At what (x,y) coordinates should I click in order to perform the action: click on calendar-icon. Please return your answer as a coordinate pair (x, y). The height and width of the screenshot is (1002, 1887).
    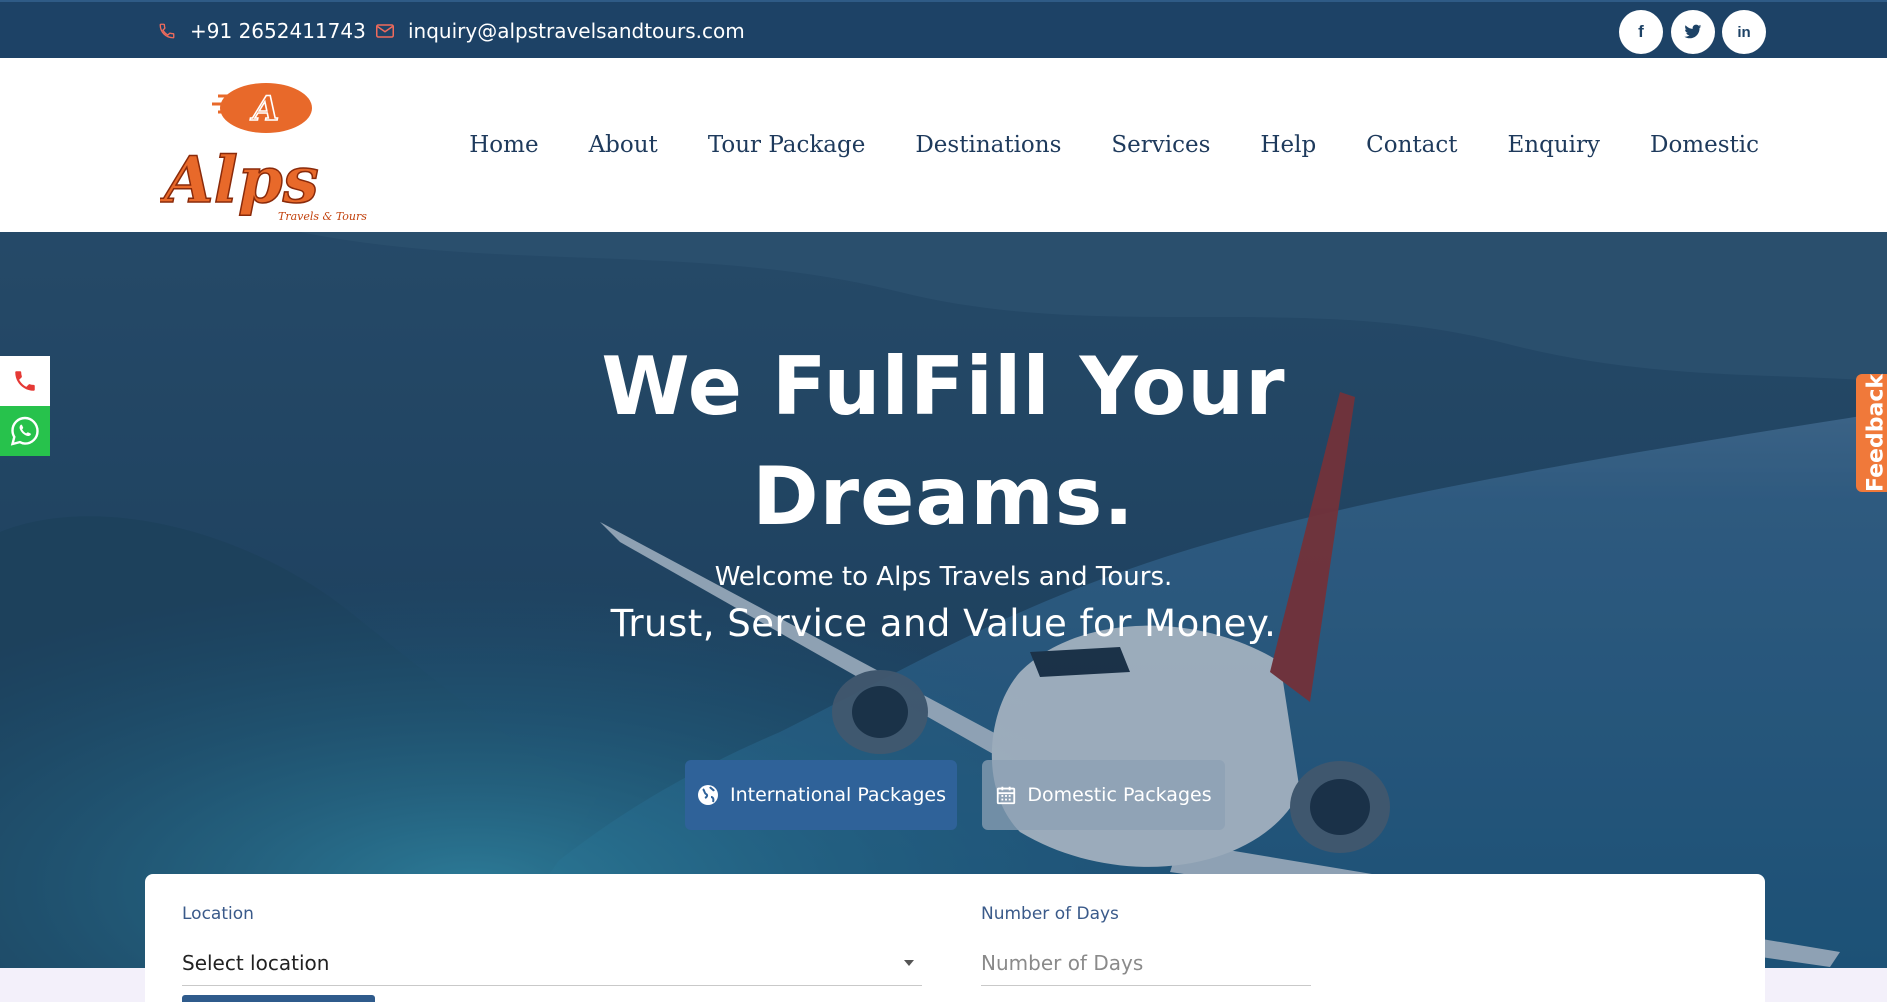
    Looking at the image, I should click on (1006, 795).